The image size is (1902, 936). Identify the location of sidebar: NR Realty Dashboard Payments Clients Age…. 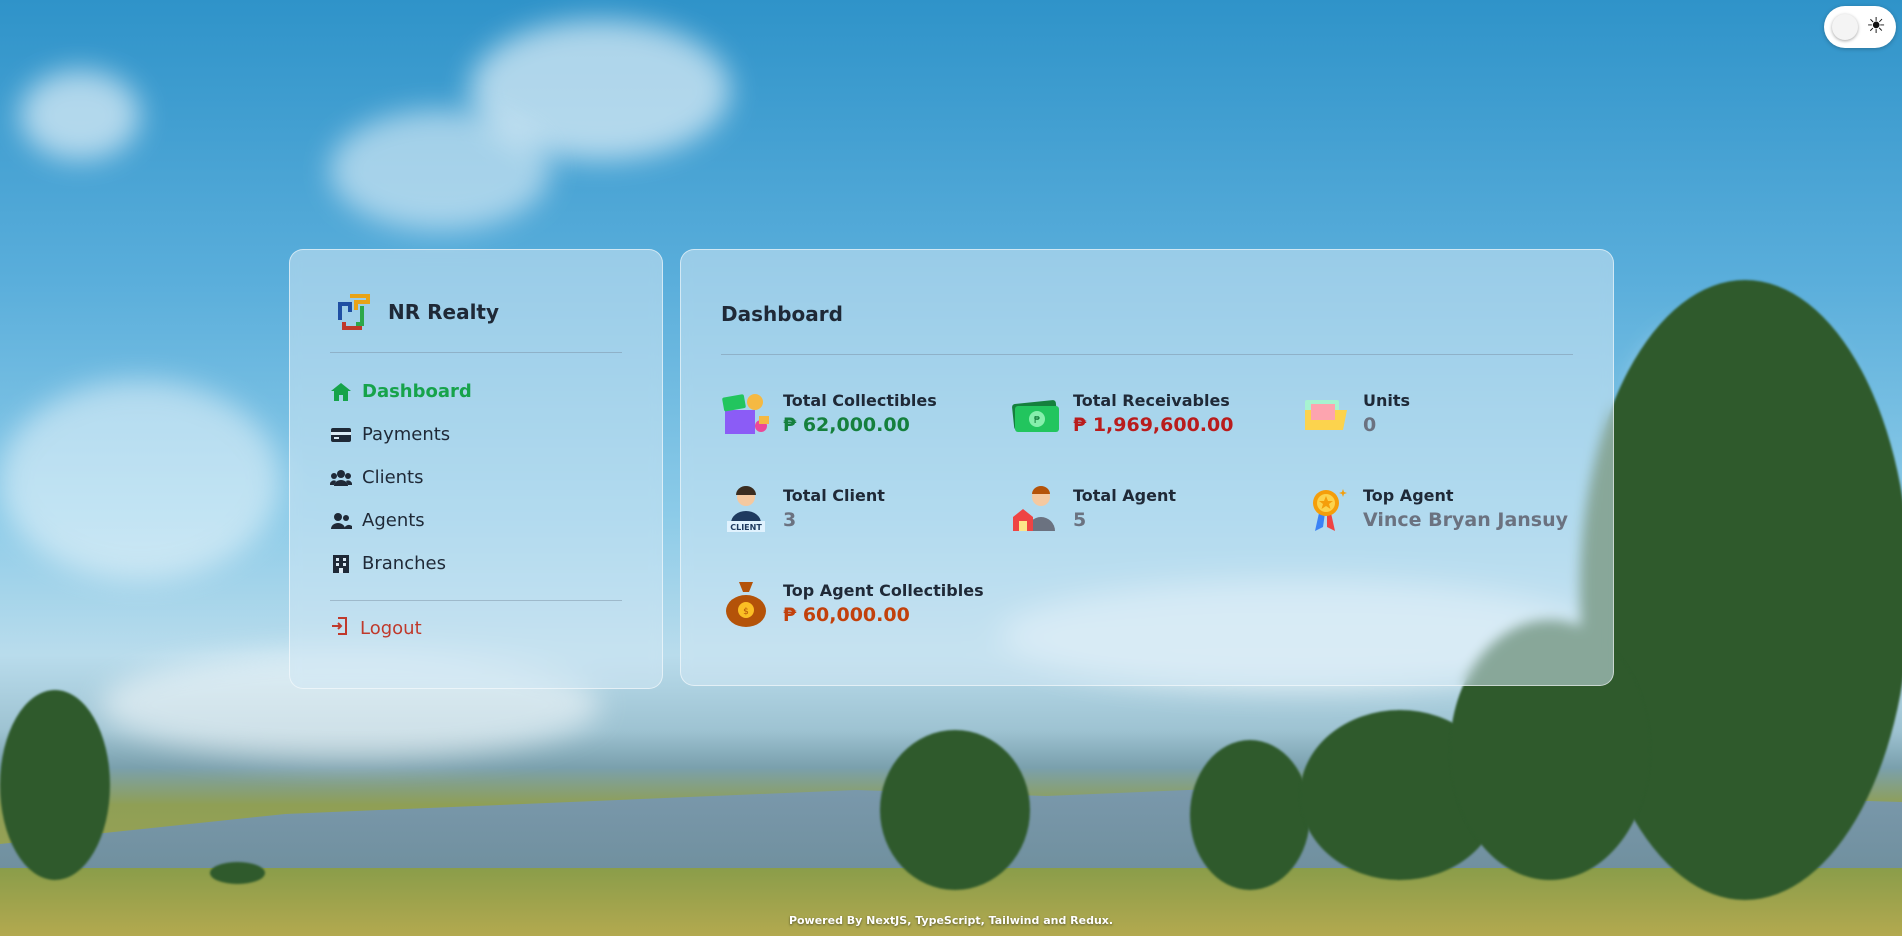
(476, 469).